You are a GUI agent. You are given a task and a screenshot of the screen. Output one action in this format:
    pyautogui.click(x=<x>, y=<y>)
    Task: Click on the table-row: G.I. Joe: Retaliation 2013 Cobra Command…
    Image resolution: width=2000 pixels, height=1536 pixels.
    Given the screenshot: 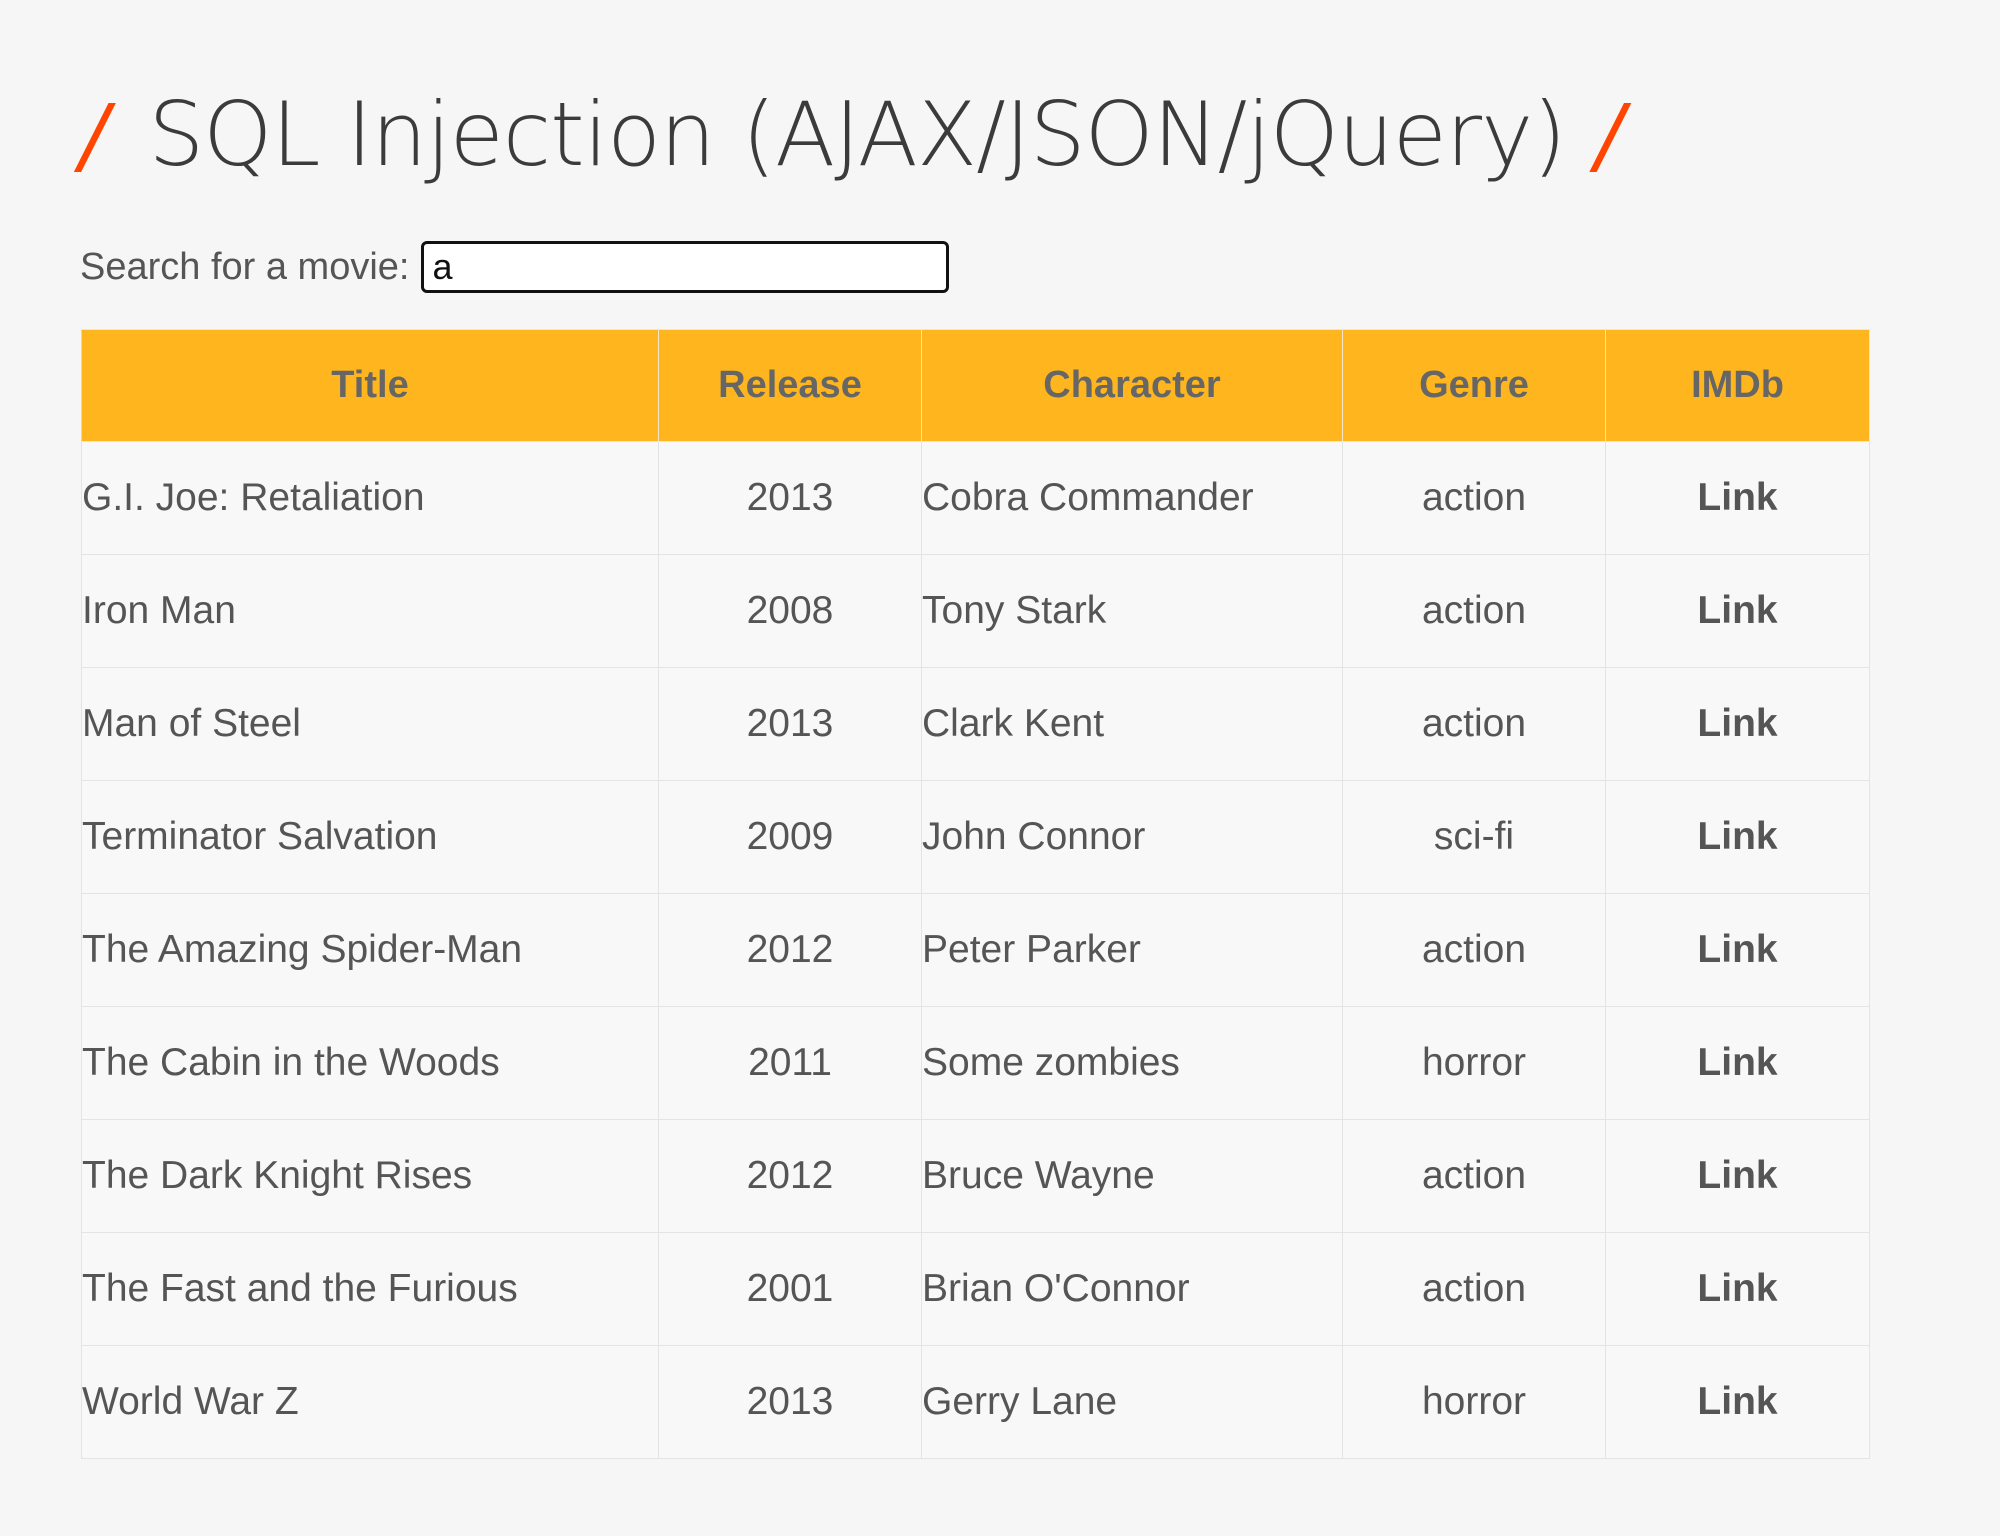 What is the action you would take?
    pyautogui.click(x=975, y=498)
    